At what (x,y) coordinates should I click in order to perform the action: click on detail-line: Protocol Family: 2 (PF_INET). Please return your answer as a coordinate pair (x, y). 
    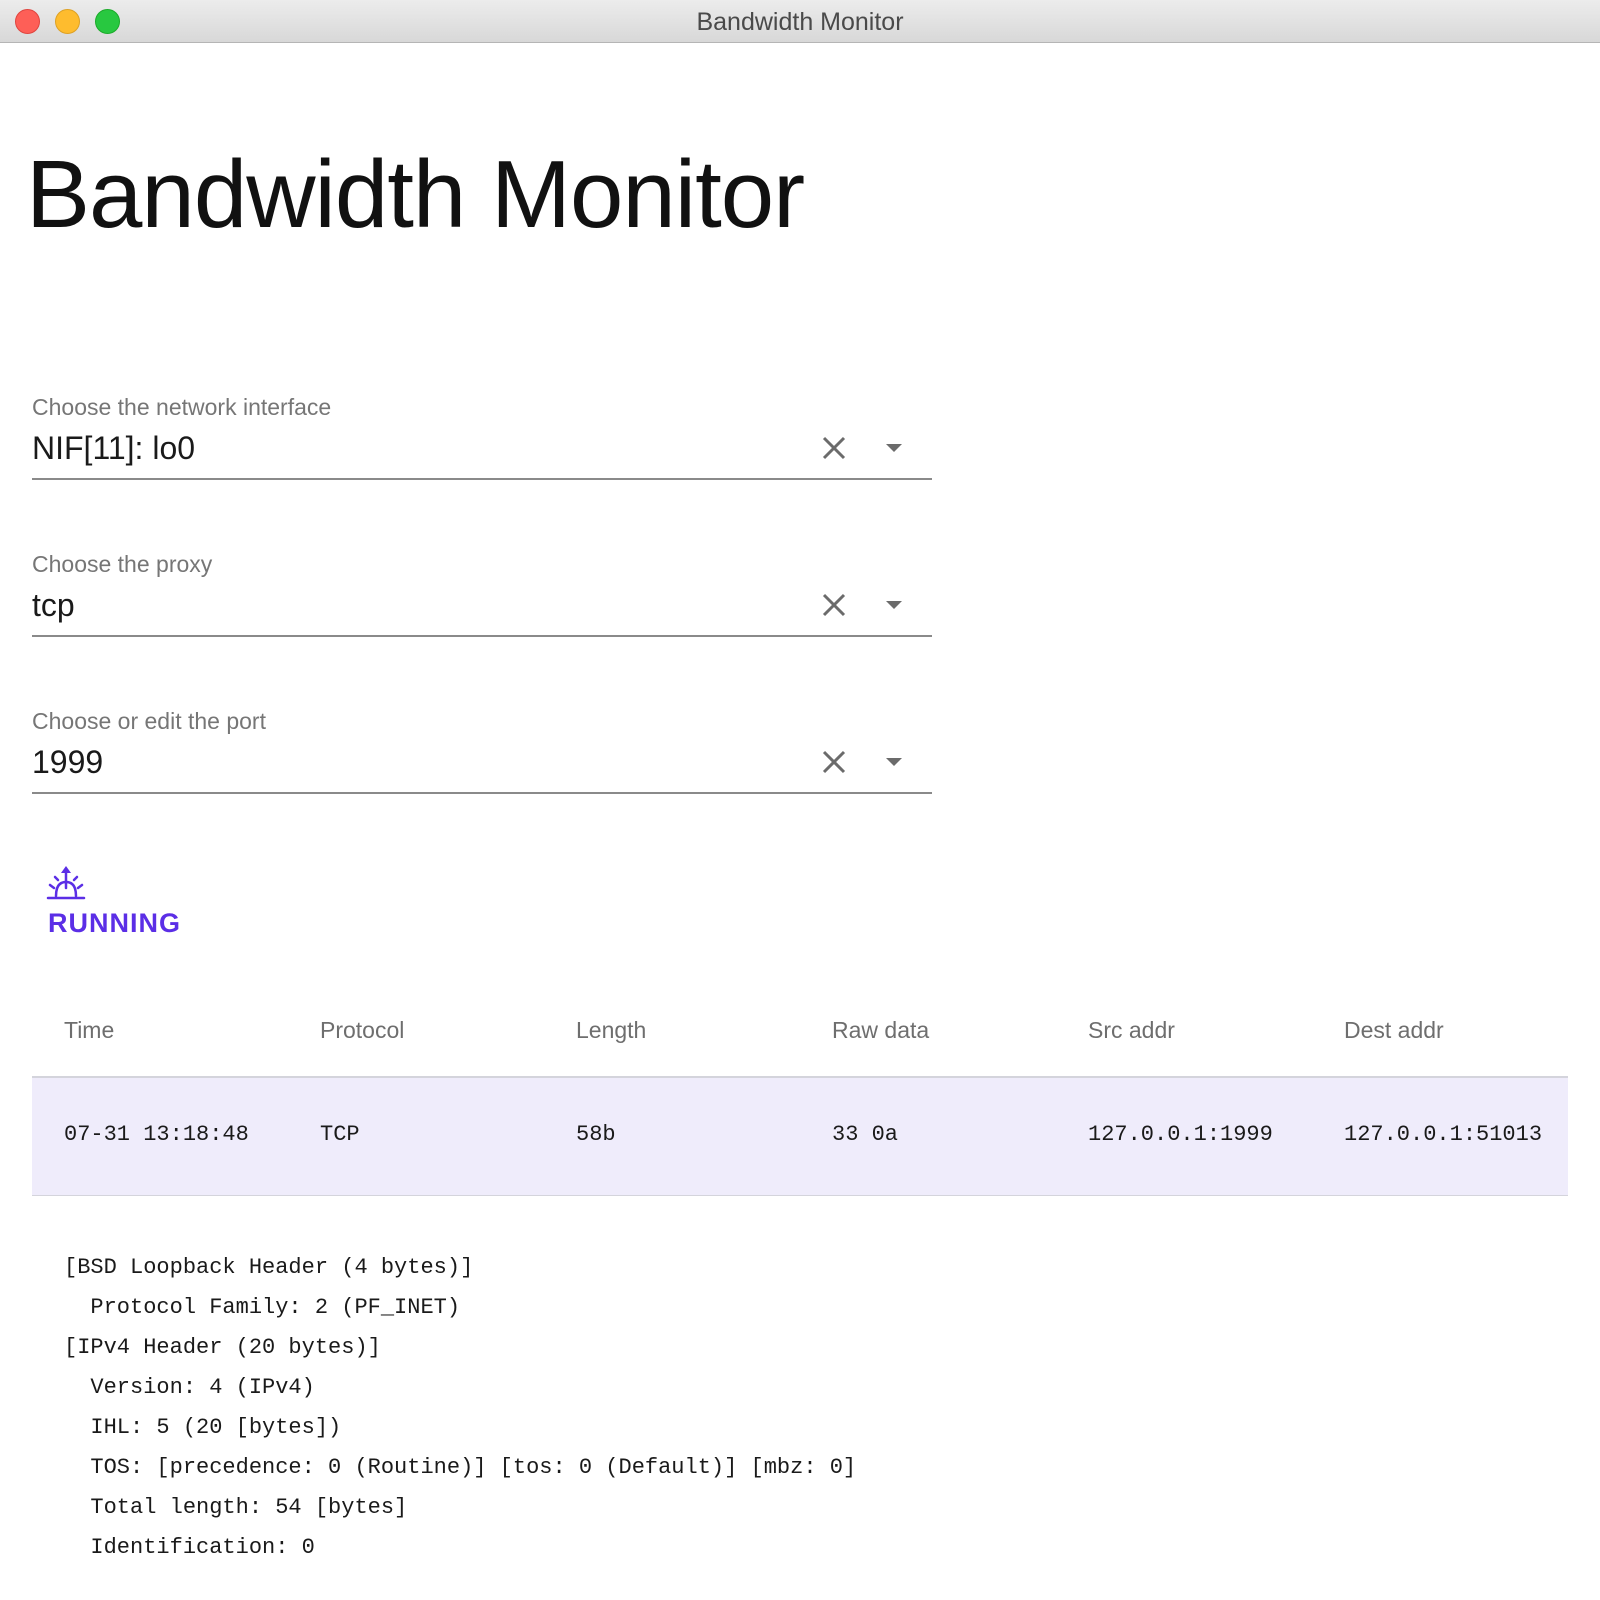
    Looking at the image, I should click on (262, 1307).